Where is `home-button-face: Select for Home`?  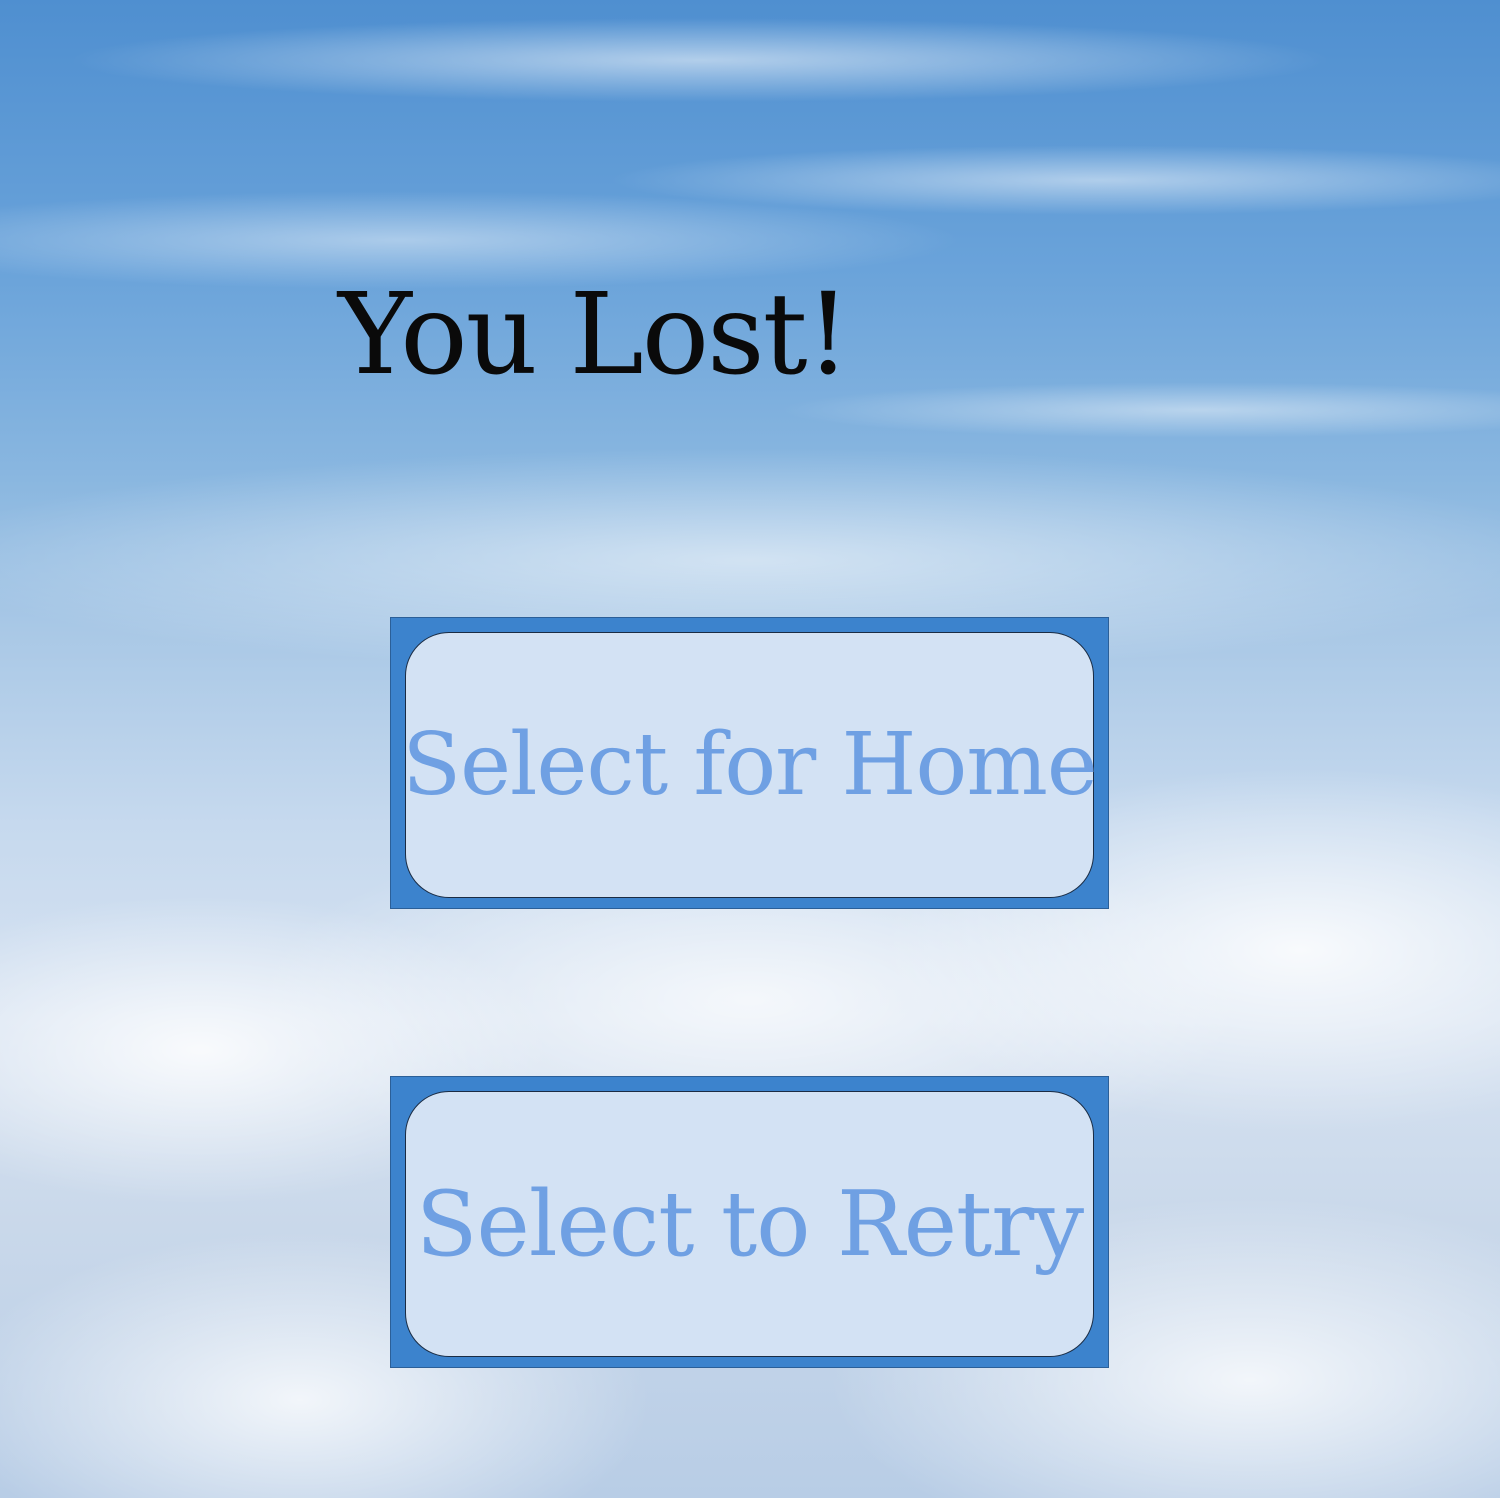
home-button-face: Select for Home is located at coordinates (750, 765).